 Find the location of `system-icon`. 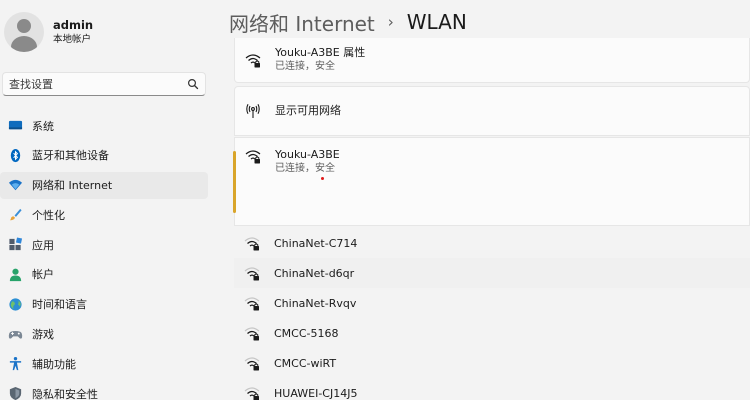

system-icon is located at coordinates (15, 126).